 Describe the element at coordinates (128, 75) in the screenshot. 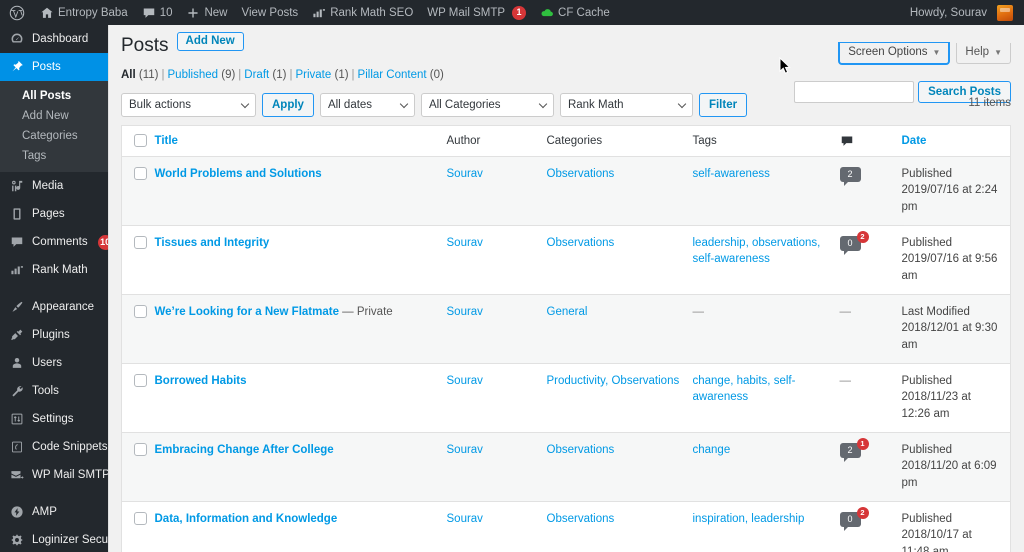

I see `view-link-all-label: All` at that location.